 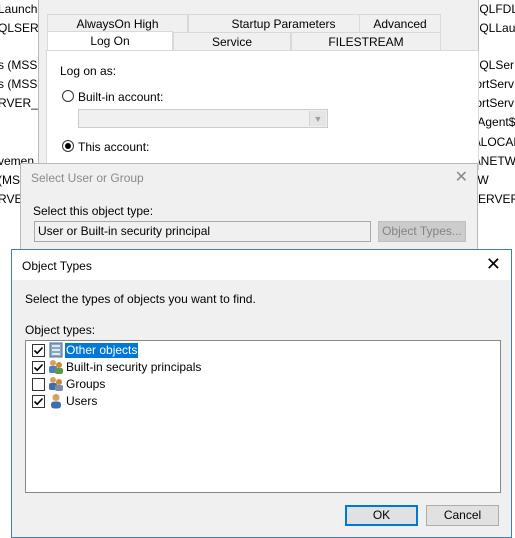 What do you see at coordinates (68, 146) in the screenshot?
I see `this-account-radio` at bounding box center [68, 146].